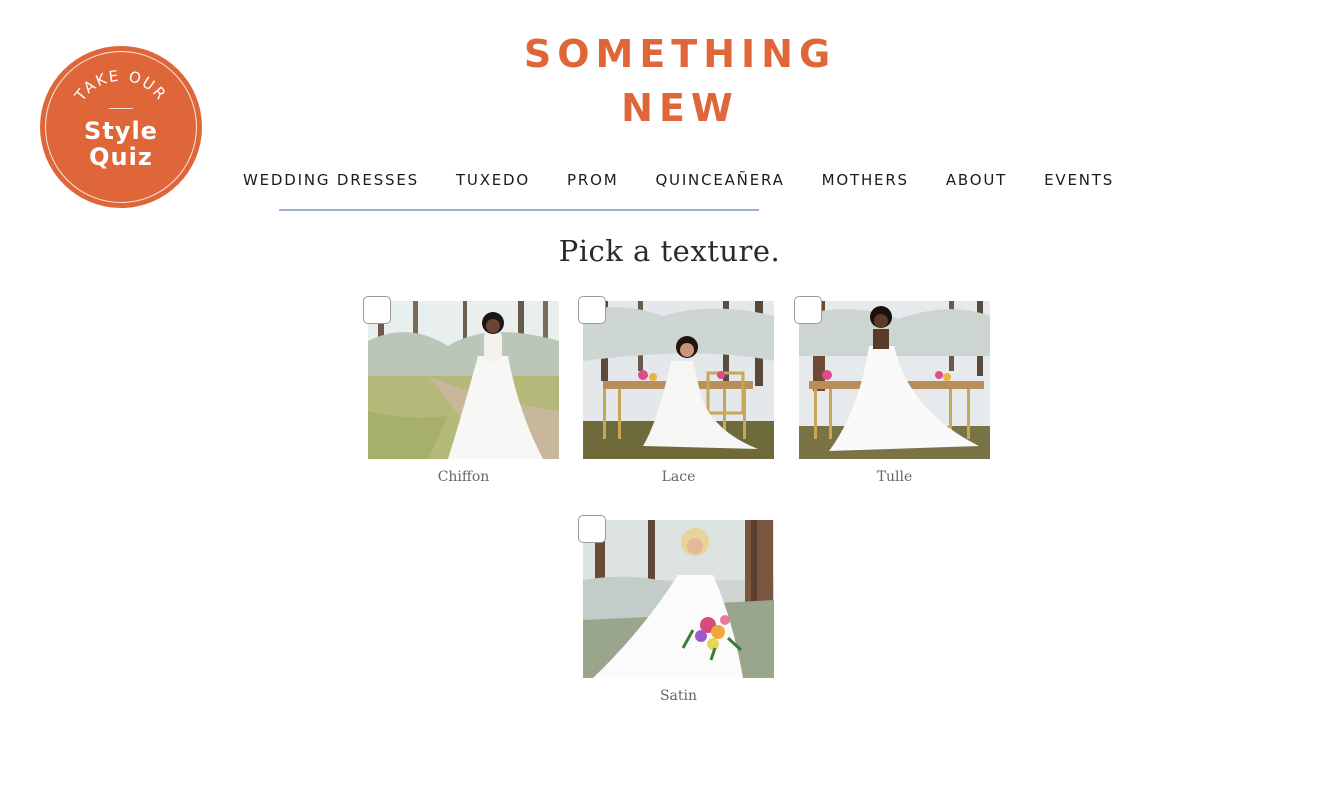 The image size is (1339, 800). Describe the element at coordinates (678, 380) in the screenshot. I see `lace-photo` at that location.